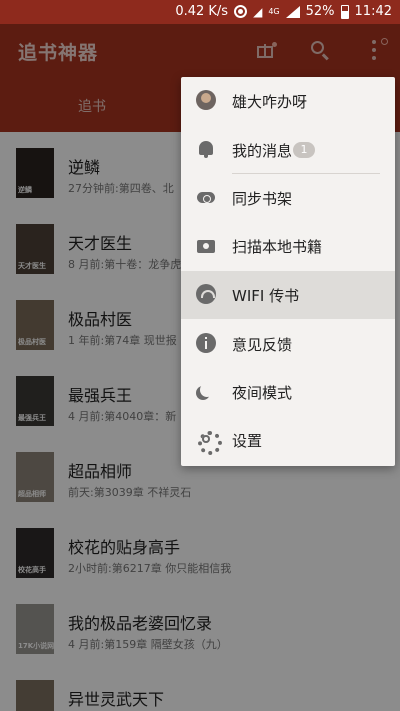 Image resolution: width=400 pixels, height=711 pixels. Describe the element at coordinates (209, 442) in the screenshot. I see `gear-icon` at that location.